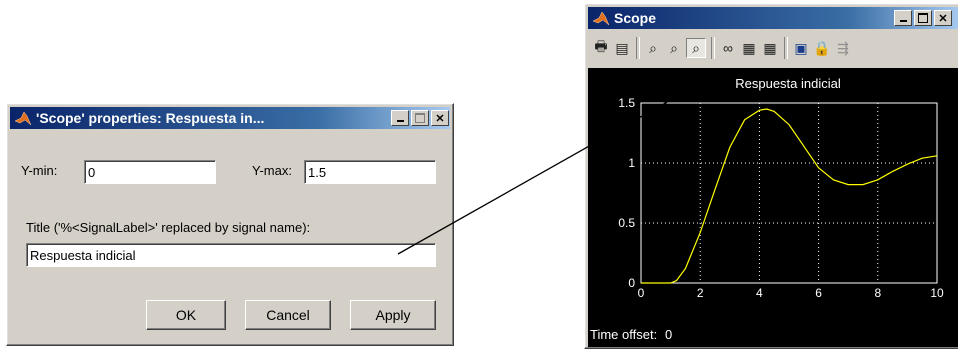  What do you see at coordinates (288, 315) in the screenshot?
I see `cancel-button: Cancel` at bounding box center [288, 315].